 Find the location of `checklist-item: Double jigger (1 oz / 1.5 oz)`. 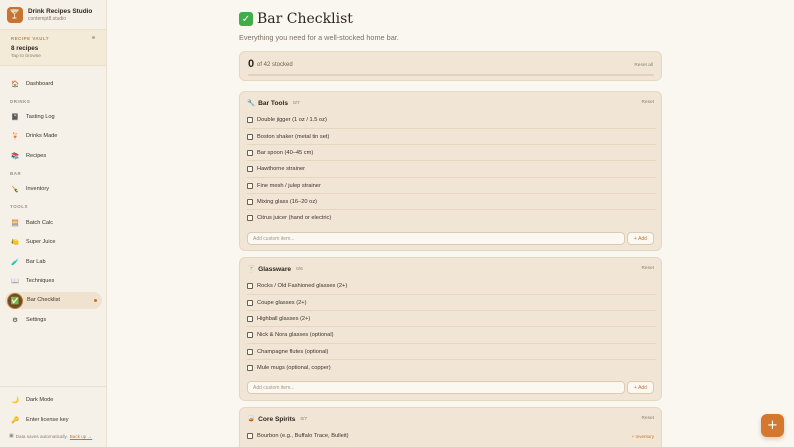

checklist-item: Double jigger (1 oz / 1.5 oz) is located at coordinates (451, 120).